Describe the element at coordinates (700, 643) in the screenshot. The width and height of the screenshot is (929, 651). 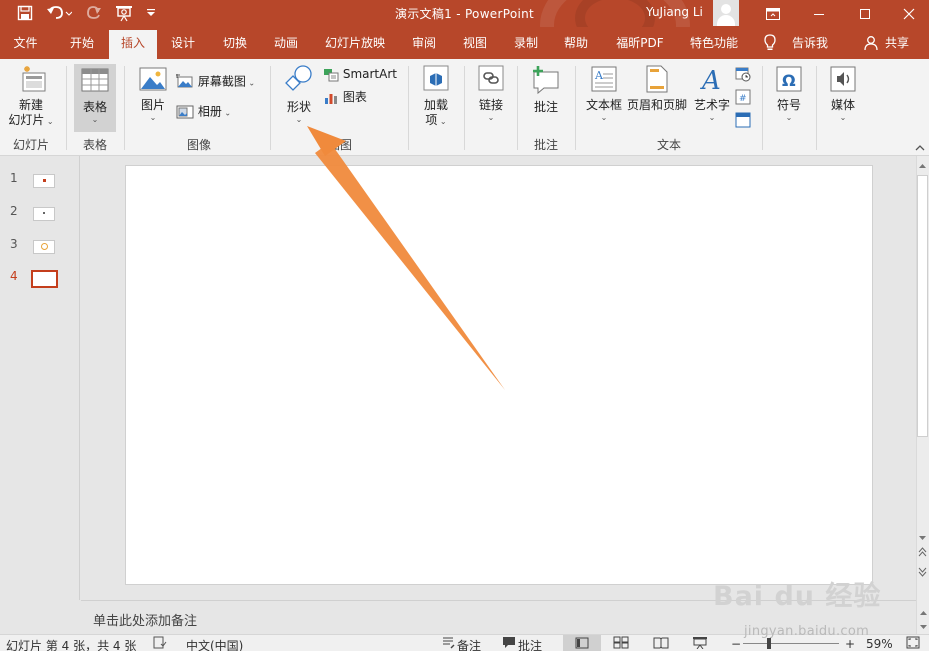
I see `slideshow-view-icon` at that location.